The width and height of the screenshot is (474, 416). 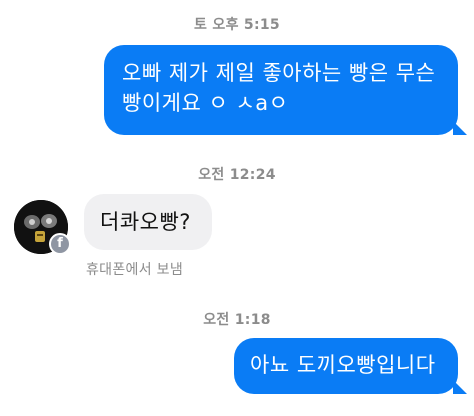 I want to click on message-text-line-2: 빵이게요 ㅇ ㅅaㅇ, so click(x=205, y=103).